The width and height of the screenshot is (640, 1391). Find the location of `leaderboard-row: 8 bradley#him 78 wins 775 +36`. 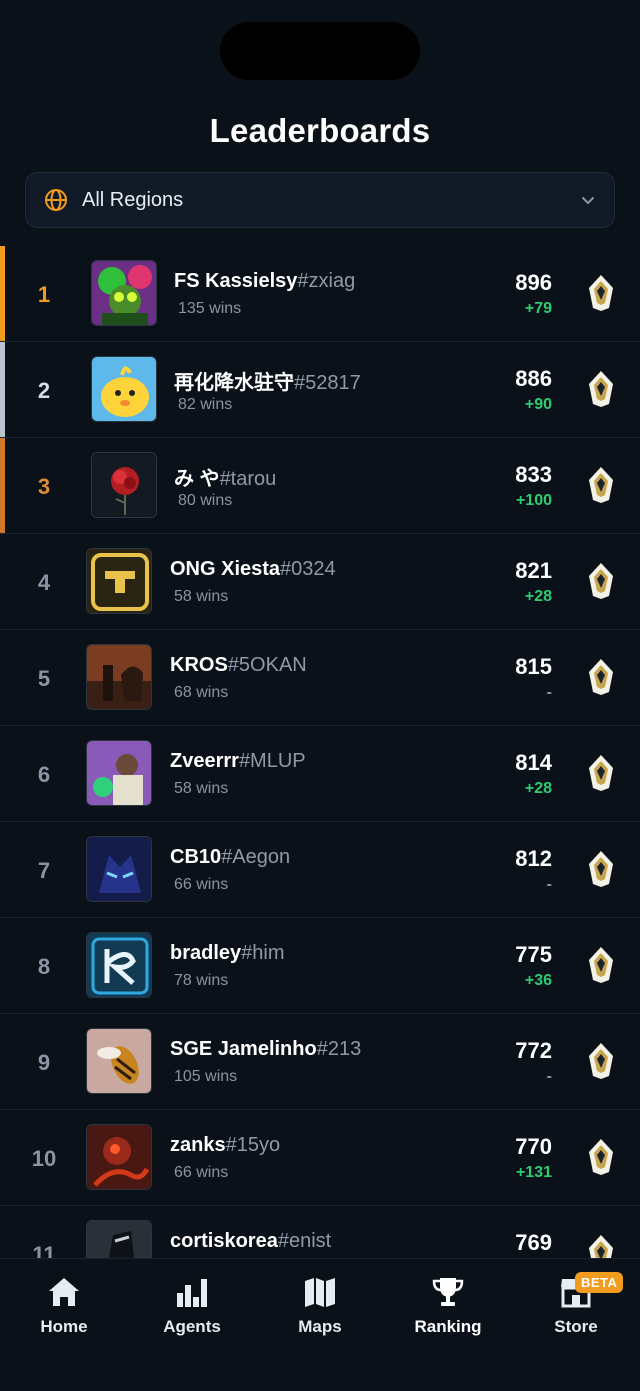

leaderboard-row: 8 bradley#him 78 wins 775 +36 is located at coordinates (320, 966).